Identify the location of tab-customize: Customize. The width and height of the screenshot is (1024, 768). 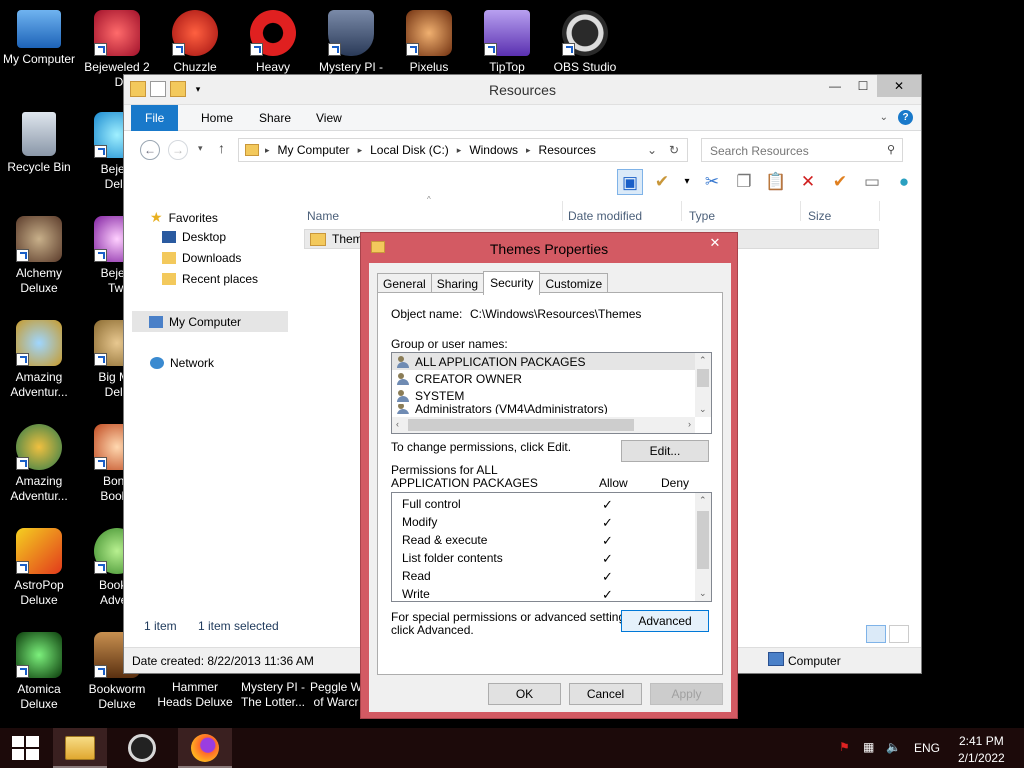
(574, 283).